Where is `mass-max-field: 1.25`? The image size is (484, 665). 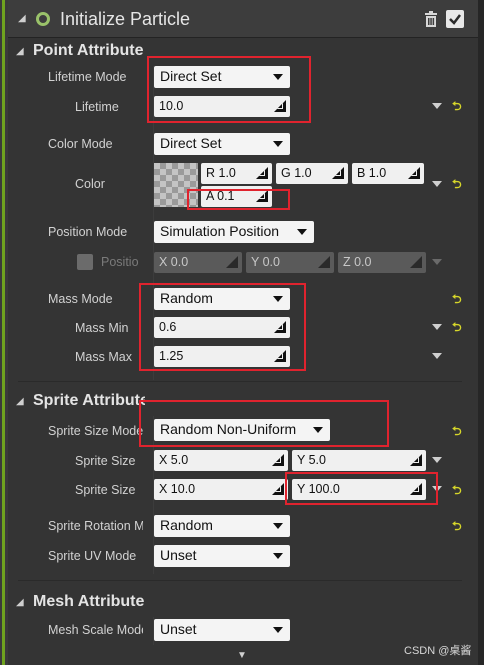
mass-max-field: 1.25 is located at coordinates (222, 356).